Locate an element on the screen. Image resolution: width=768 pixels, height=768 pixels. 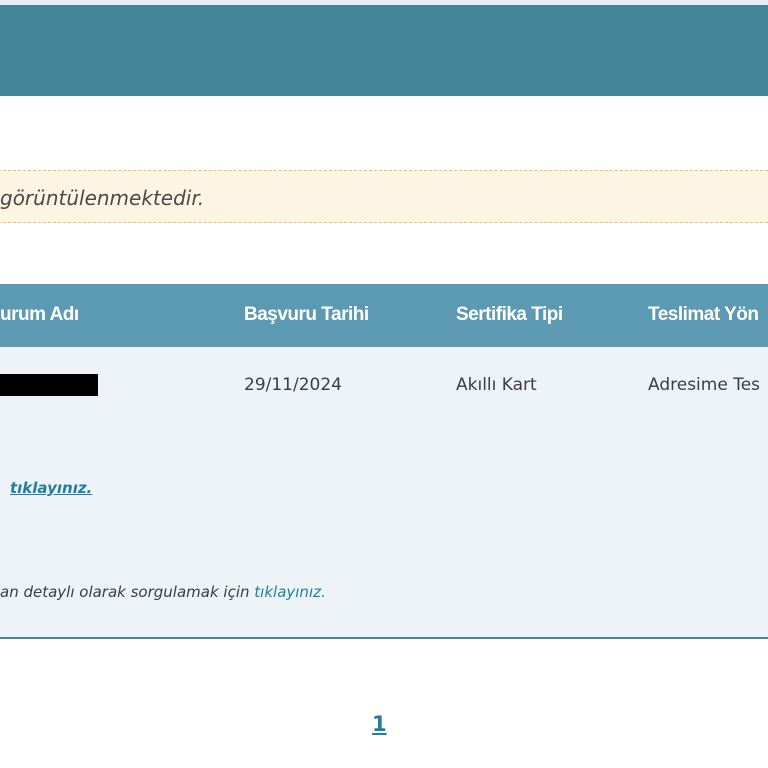
column-header-application-date: Başvuru Tarihi is located at coordinates (306, 314).